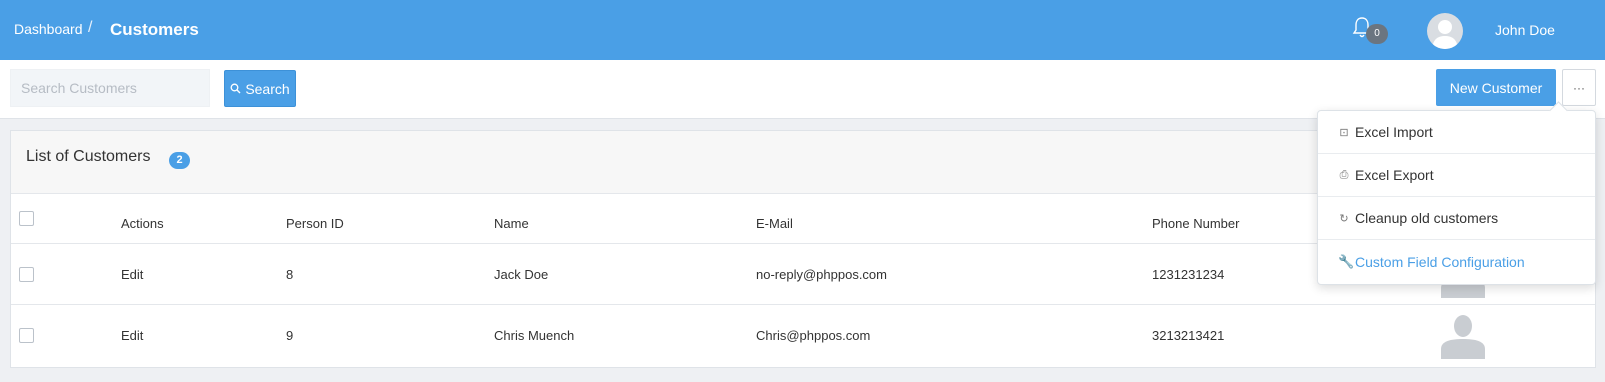  I want to click on menu-item-cleanup-old-customers: ↻ Cleanup old customers, so click(1456, 218).